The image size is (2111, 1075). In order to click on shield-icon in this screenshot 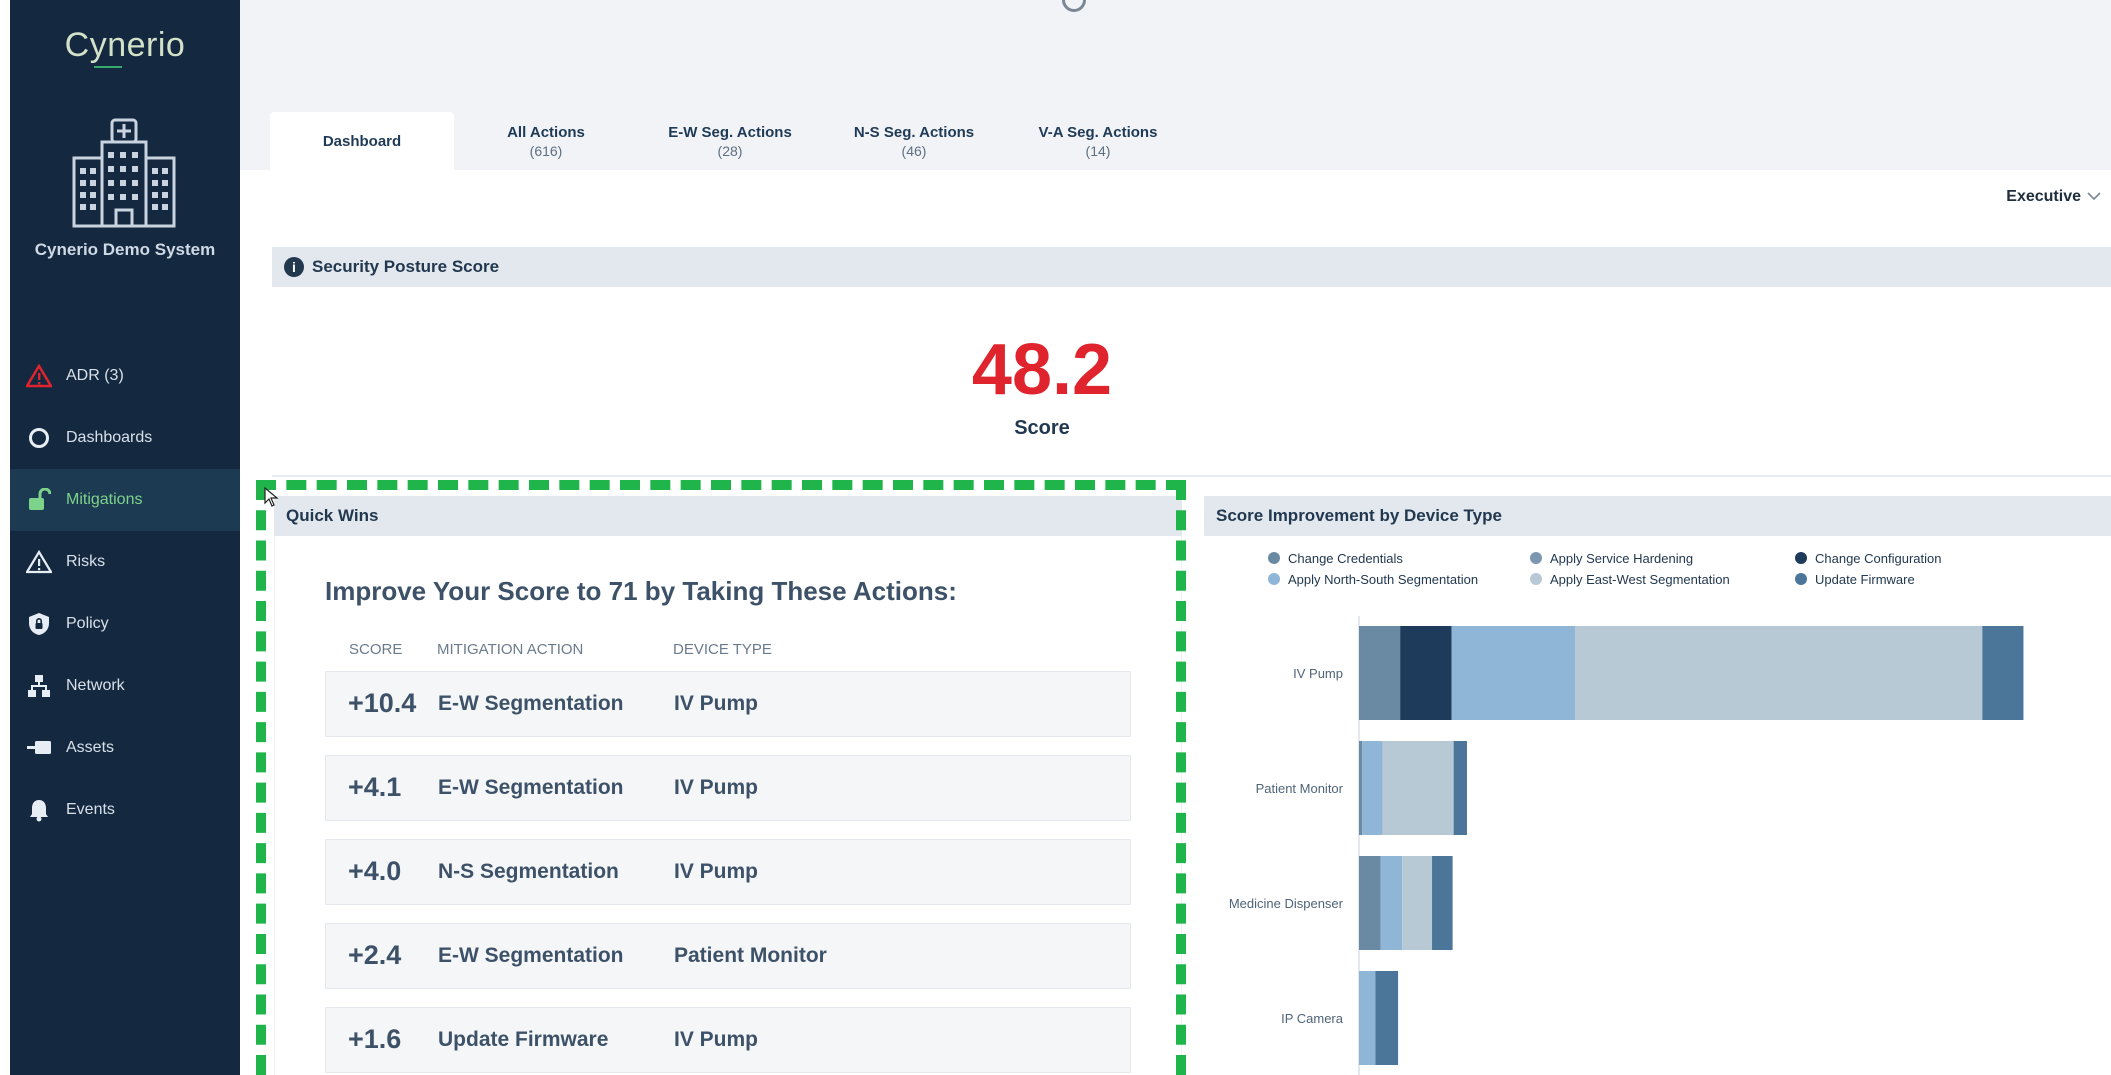, I will do `click(39, 624)`.